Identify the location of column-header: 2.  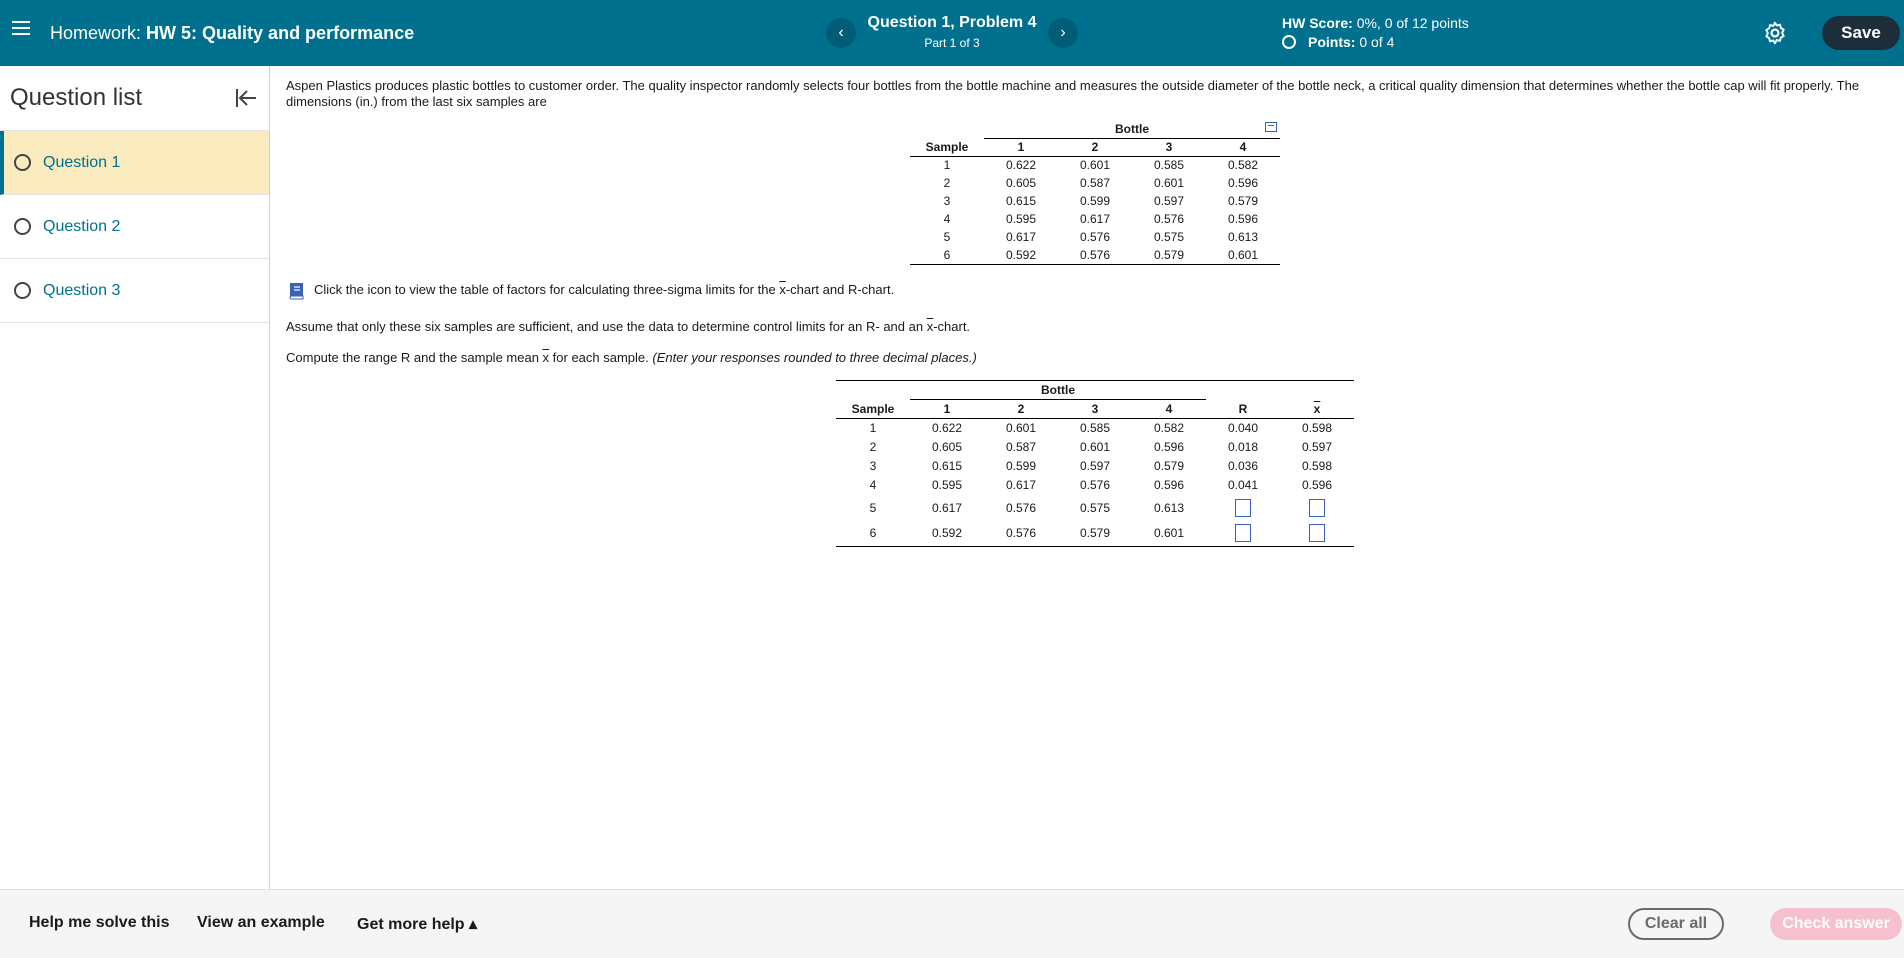
(1021, 409).